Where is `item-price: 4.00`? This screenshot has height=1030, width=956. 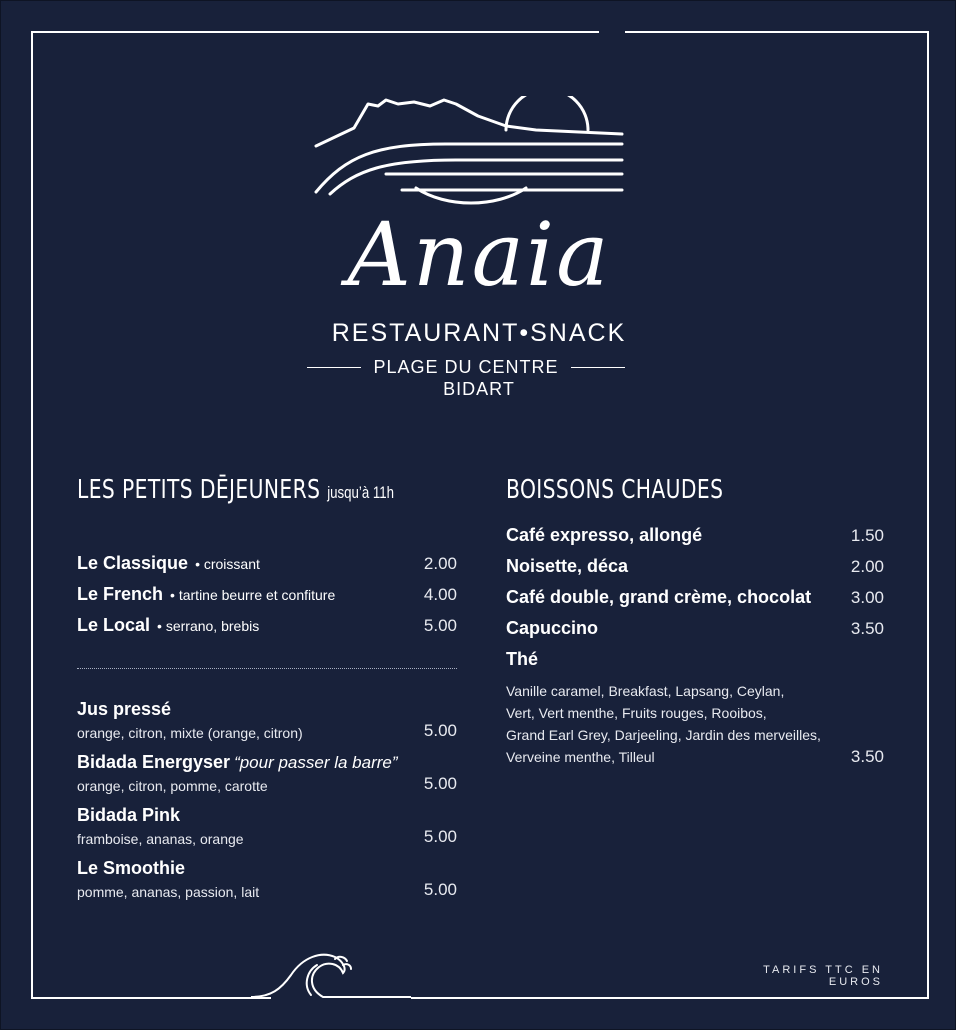
item-price: 4.00 is located at coordinates (440, 594).